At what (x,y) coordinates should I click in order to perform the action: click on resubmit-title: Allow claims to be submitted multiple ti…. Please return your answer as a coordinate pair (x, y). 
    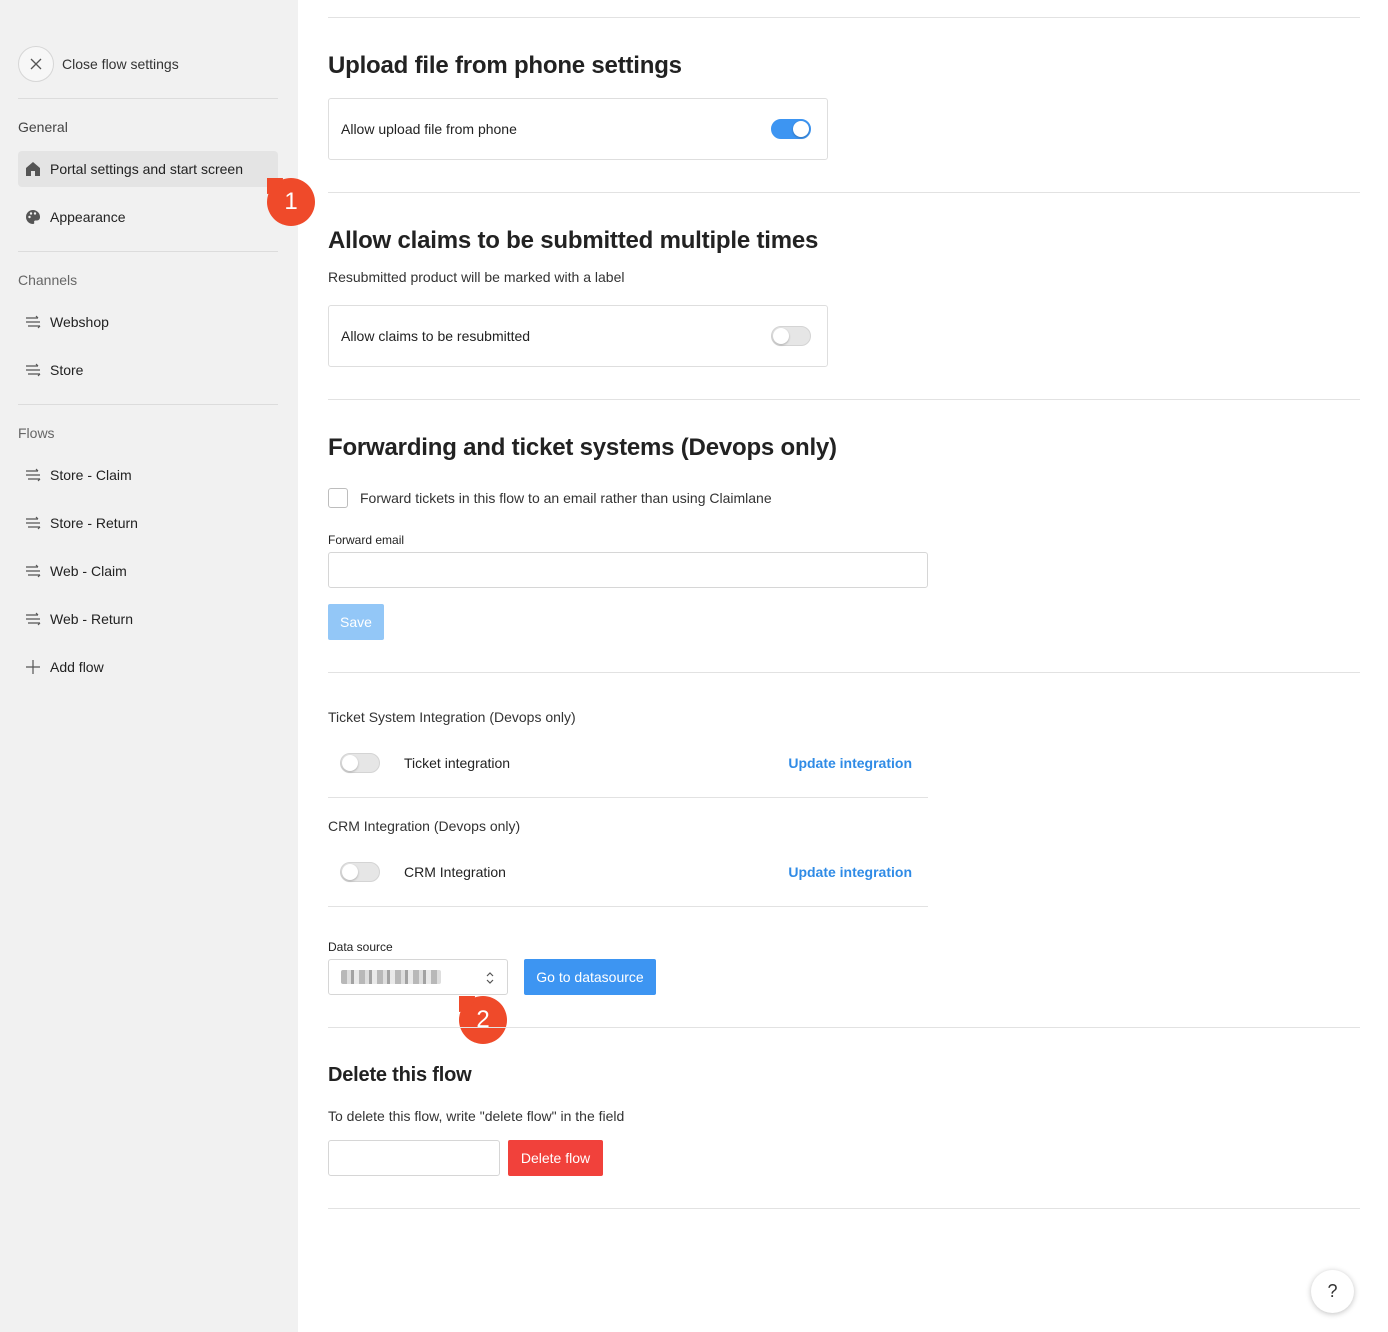
    Looking at the image, I should click on (573, 240).